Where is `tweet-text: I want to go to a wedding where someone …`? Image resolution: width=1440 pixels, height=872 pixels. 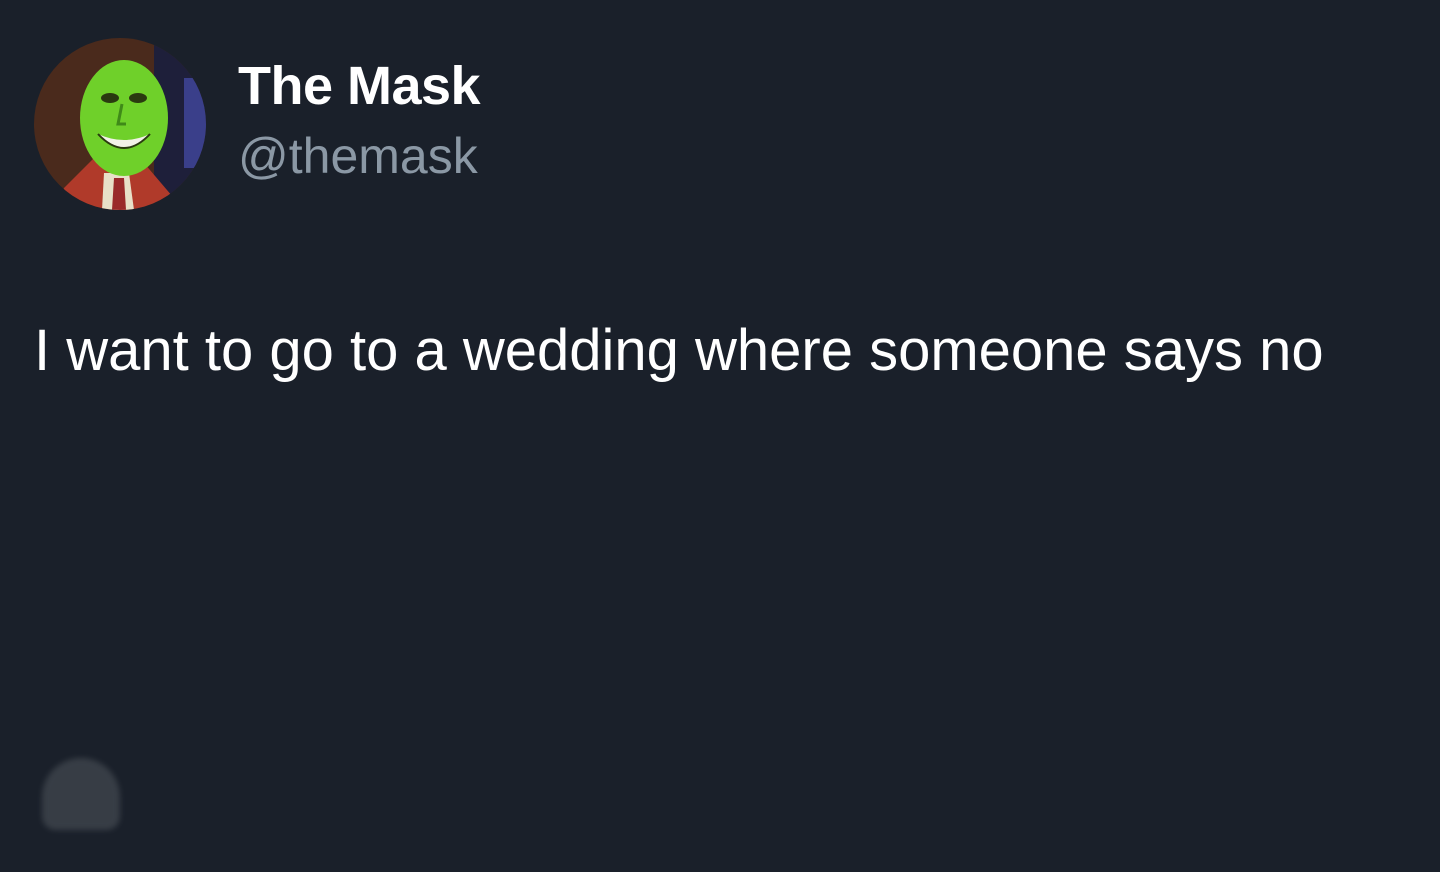 tweet-text: I want to go to a wedding where someone … is located at coordinates (679, 350).